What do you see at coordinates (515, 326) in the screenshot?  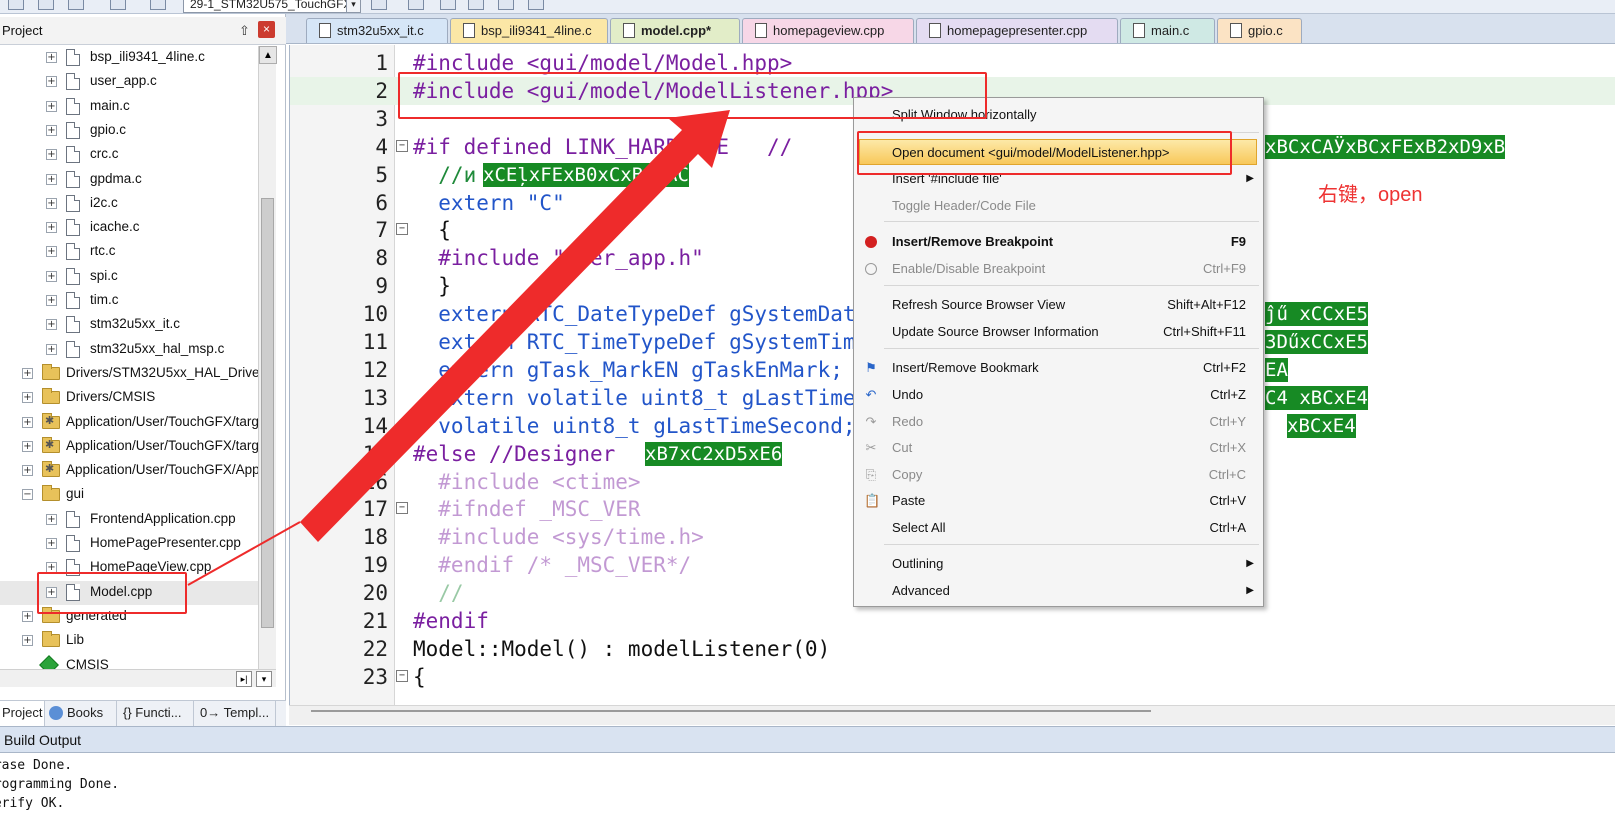 I see `annotation-arrow-thick` at bounding box center [515, 326].